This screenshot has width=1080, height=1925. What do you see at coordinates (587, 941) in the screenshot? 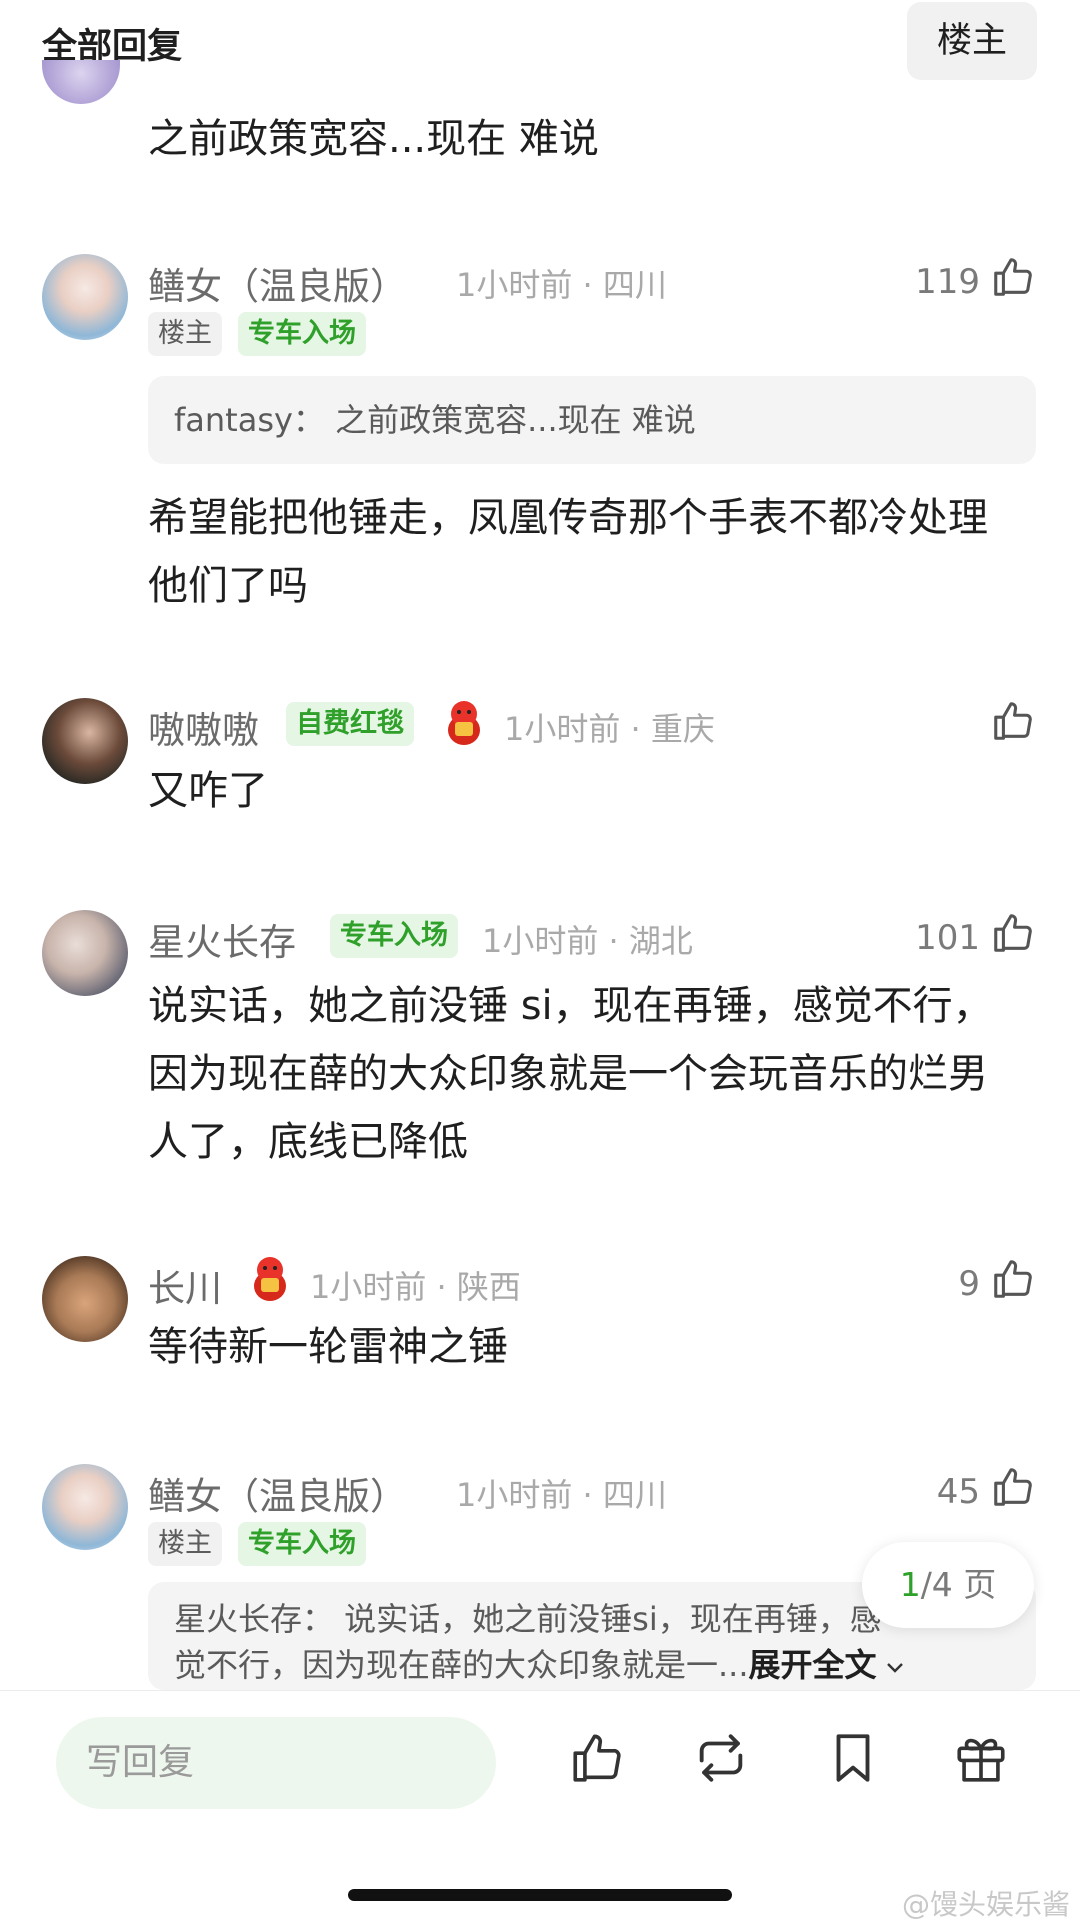
I see `comment-meta: 1小时前 · 湖北` at bounding box center [587, 941].